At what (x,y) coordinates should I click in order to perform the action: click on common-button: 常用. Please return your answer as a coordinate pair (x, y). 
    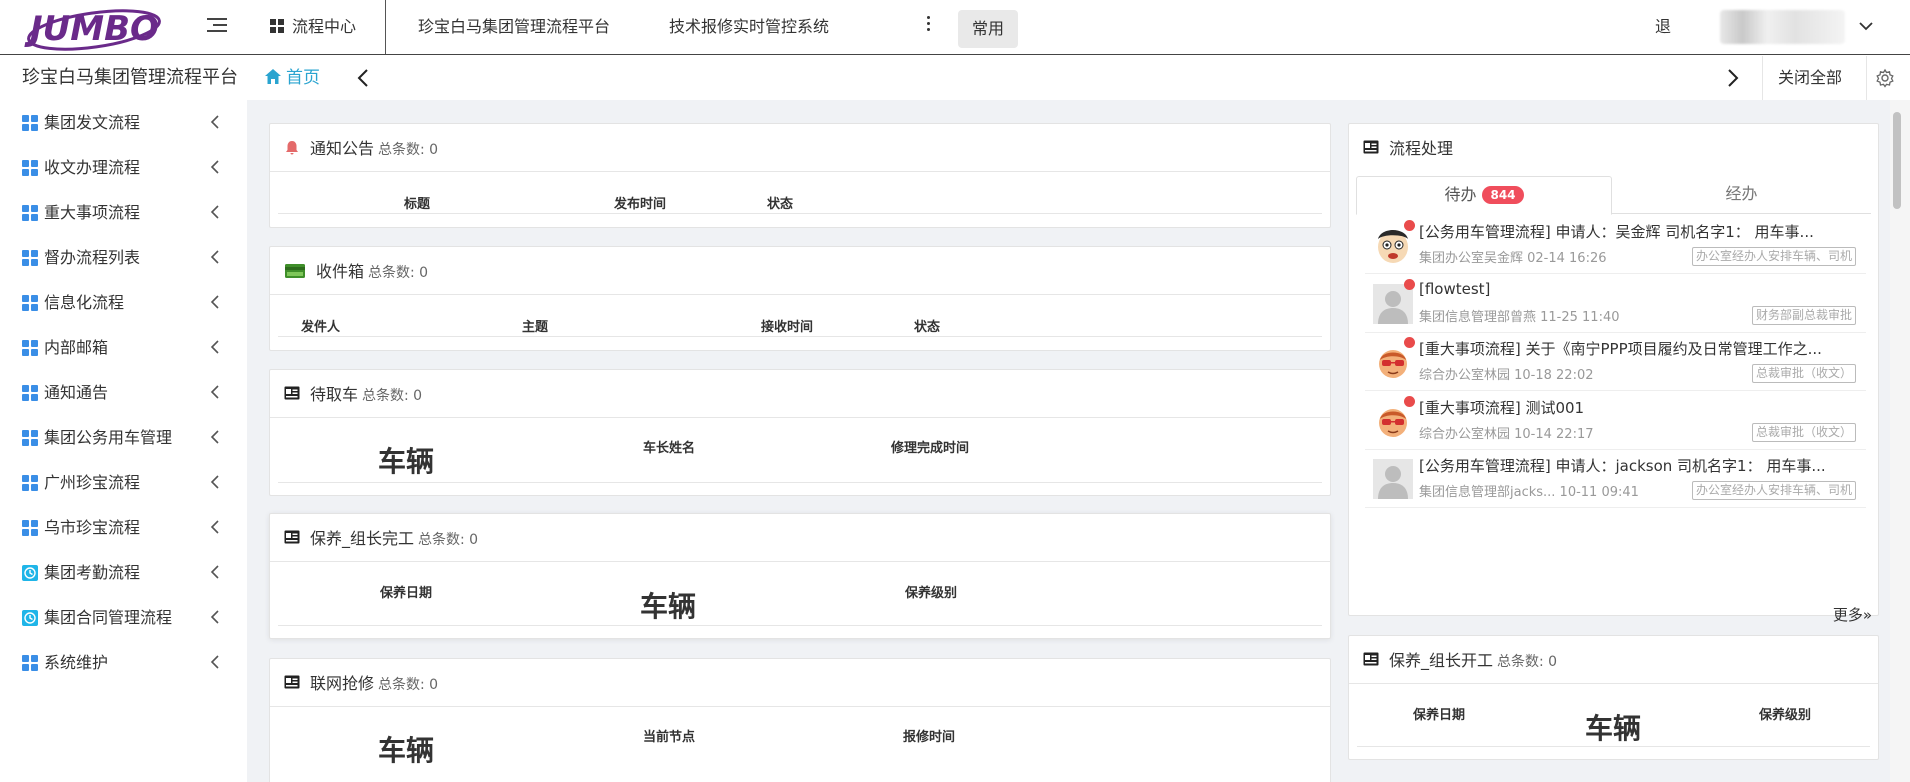
    Looking at the image, I should click on (988, 29).